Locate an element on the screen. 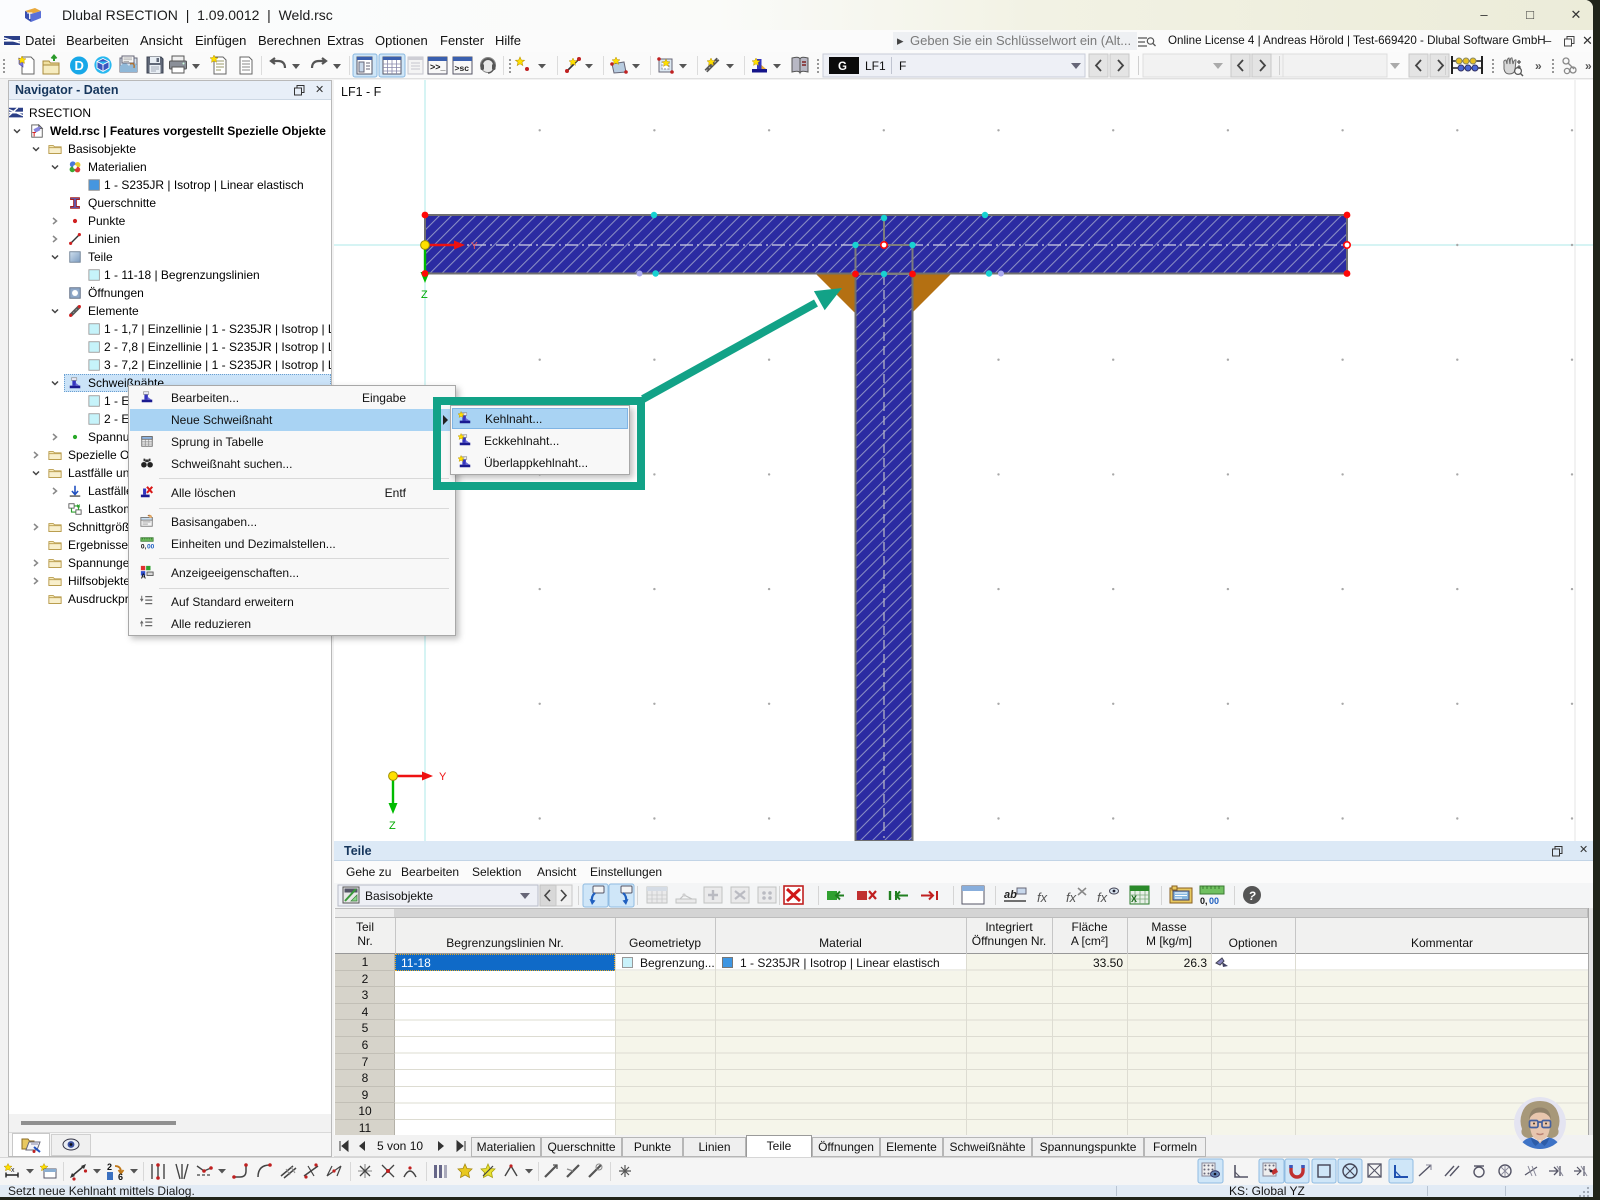  svg-text: 00 is located at coordinates (1214, 901).